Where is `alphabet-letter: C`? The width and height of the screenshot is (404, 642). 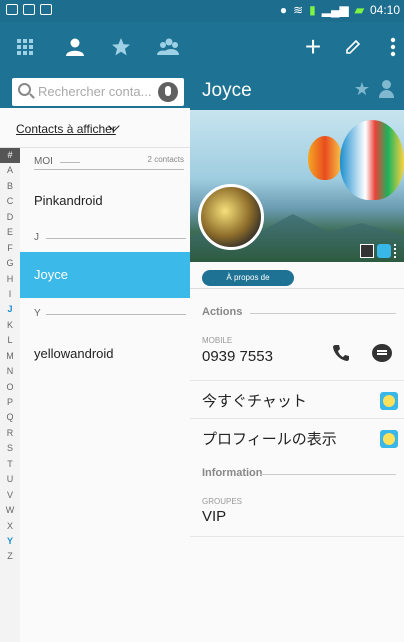
alphabet-letter: C is located at coordinates (10, 201).